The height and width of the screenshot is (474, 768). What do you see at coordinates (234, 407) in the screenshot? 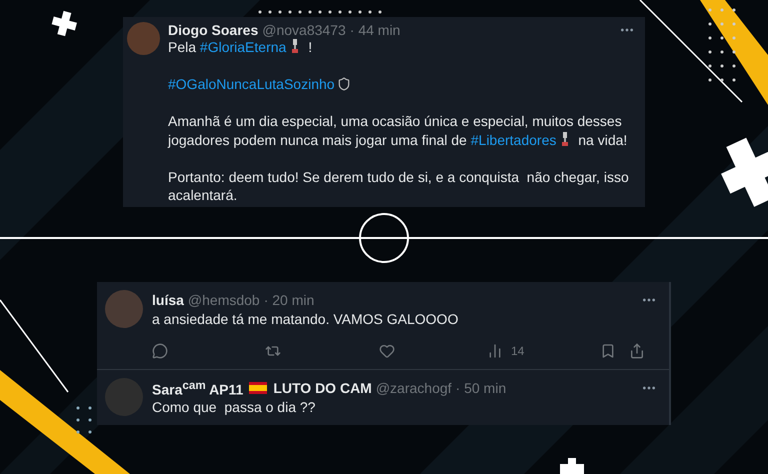
I see `tweet-text: Como que passa o dia ??` at bounding box center [234, 407].